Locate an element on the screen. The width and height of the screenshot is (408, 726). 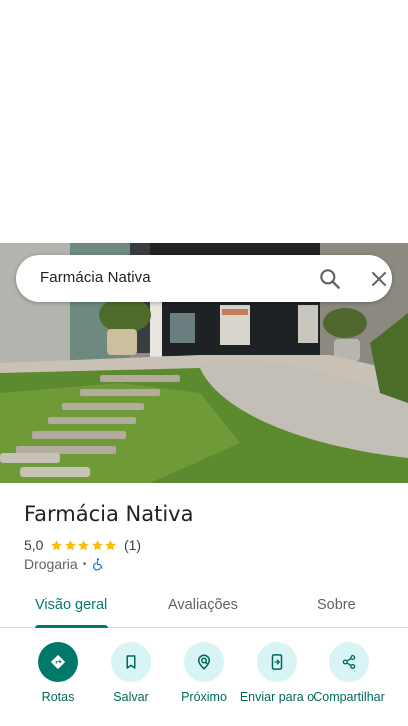
tab-overview: Visão geral is located at coordinates (71, 605).